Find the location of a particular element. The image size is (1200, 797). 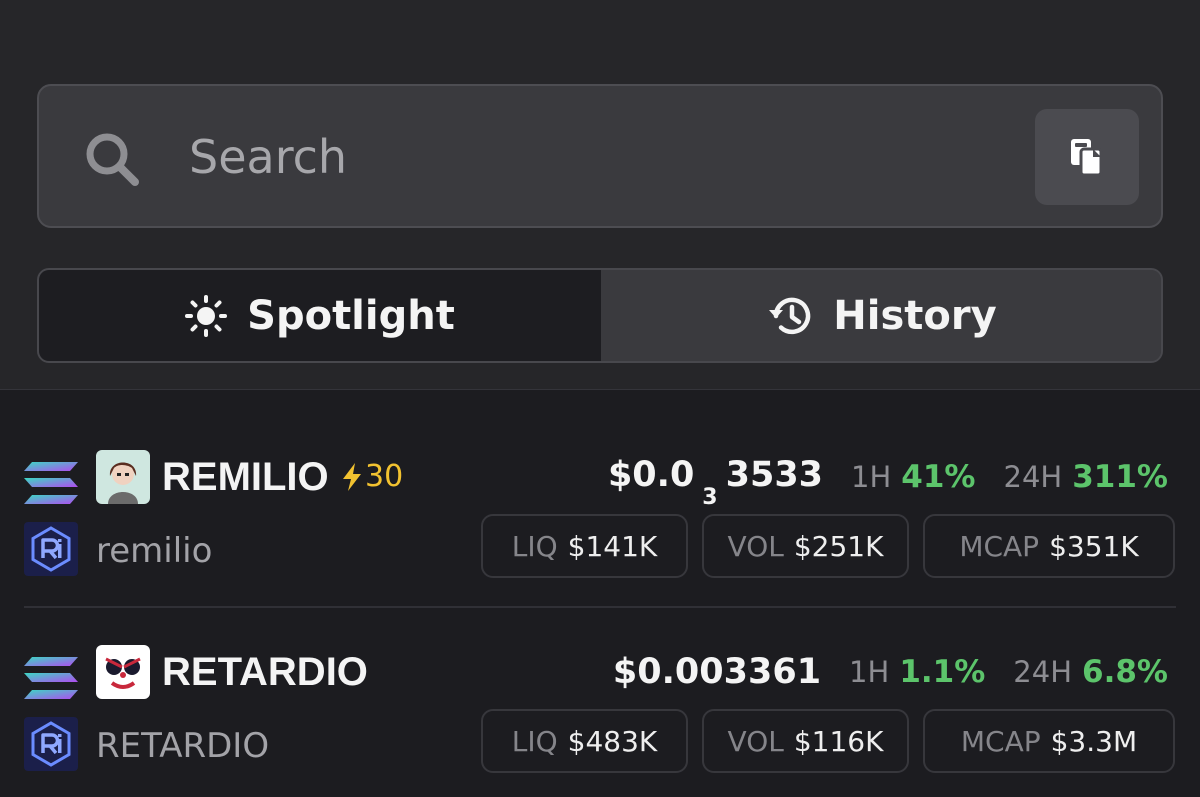

tab-bar: Spotlight History is located at coordinates (600, 315).